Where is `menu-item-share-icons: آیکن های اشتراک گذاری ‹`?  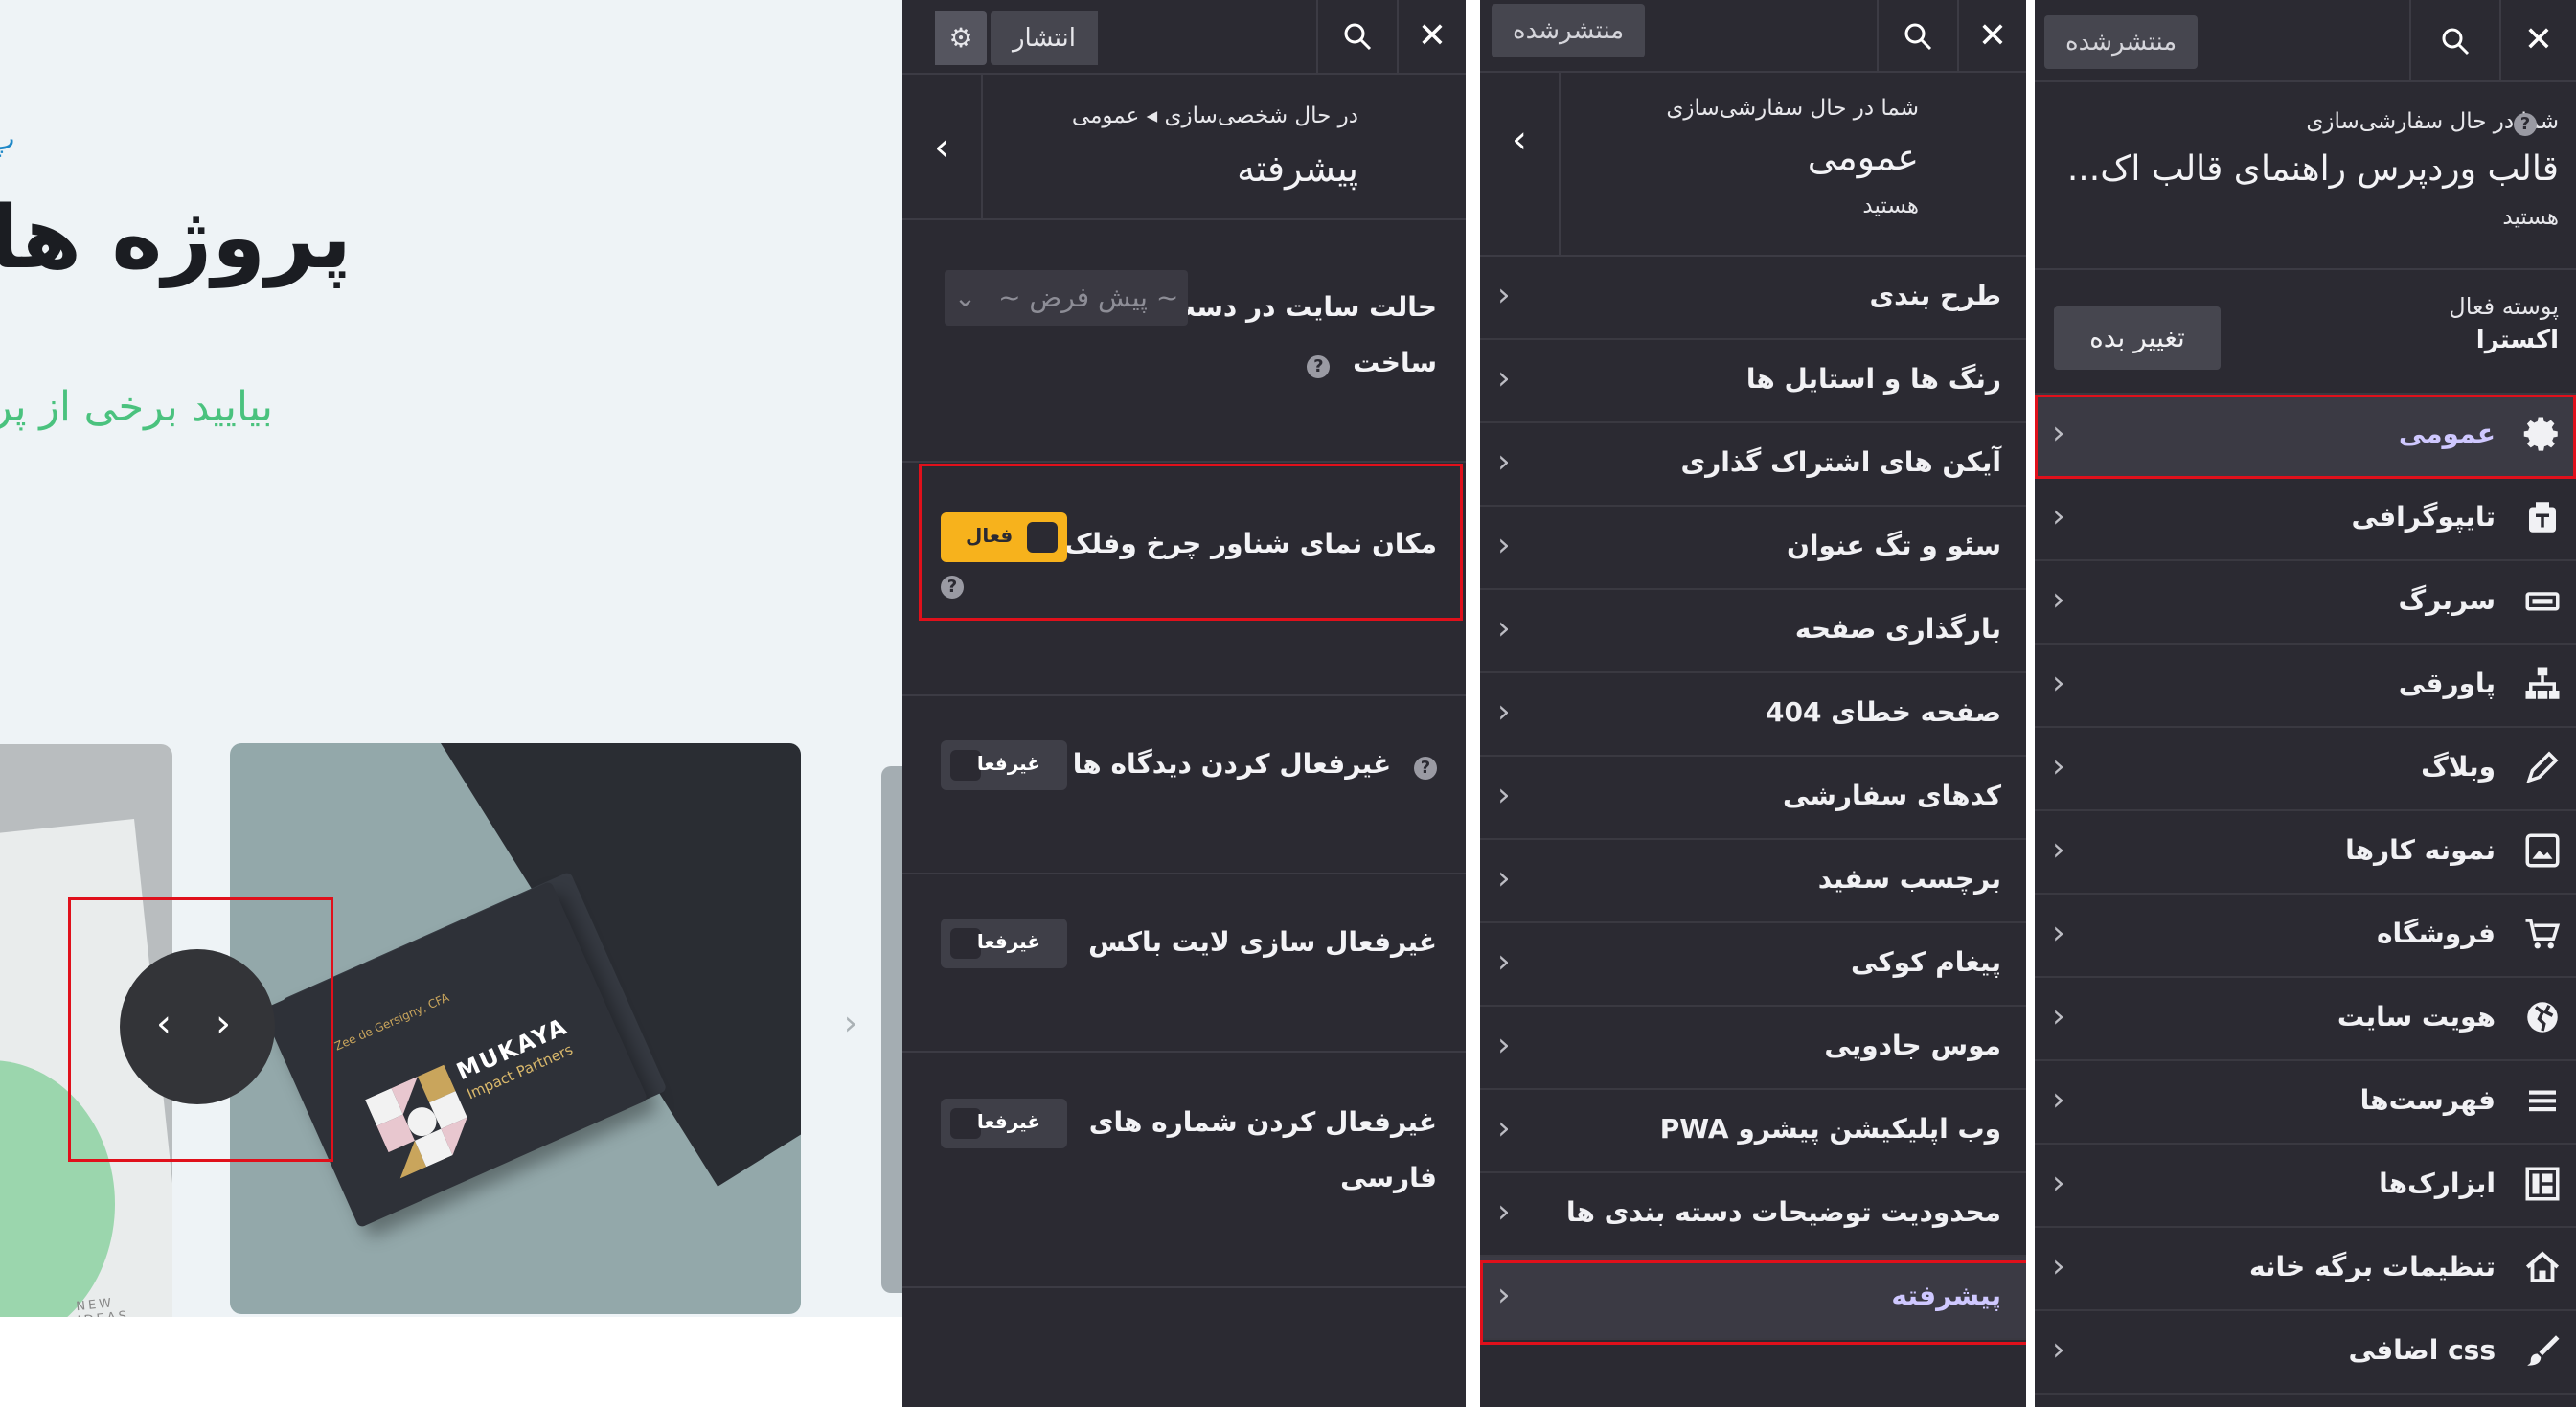 menu-item-share-icons: آیکن های اشتراک گذاری ‹ is located at coordinates (1753, 465).